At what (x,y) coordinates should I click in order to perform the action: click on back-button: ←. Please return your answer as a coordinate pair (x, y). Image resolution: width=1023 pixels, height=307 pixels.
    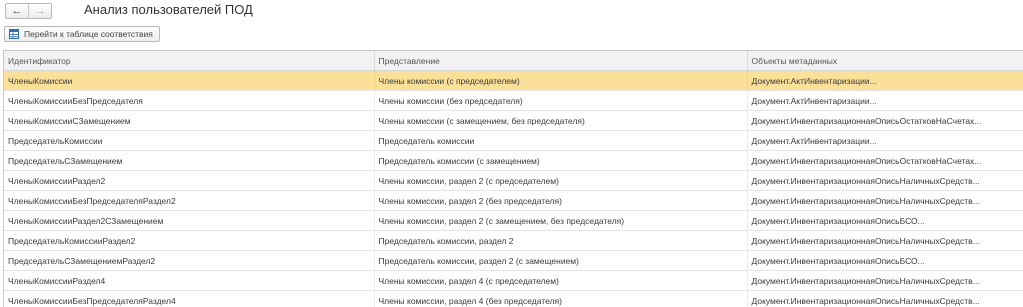
    Looking at the image, I should click on (17, 11).